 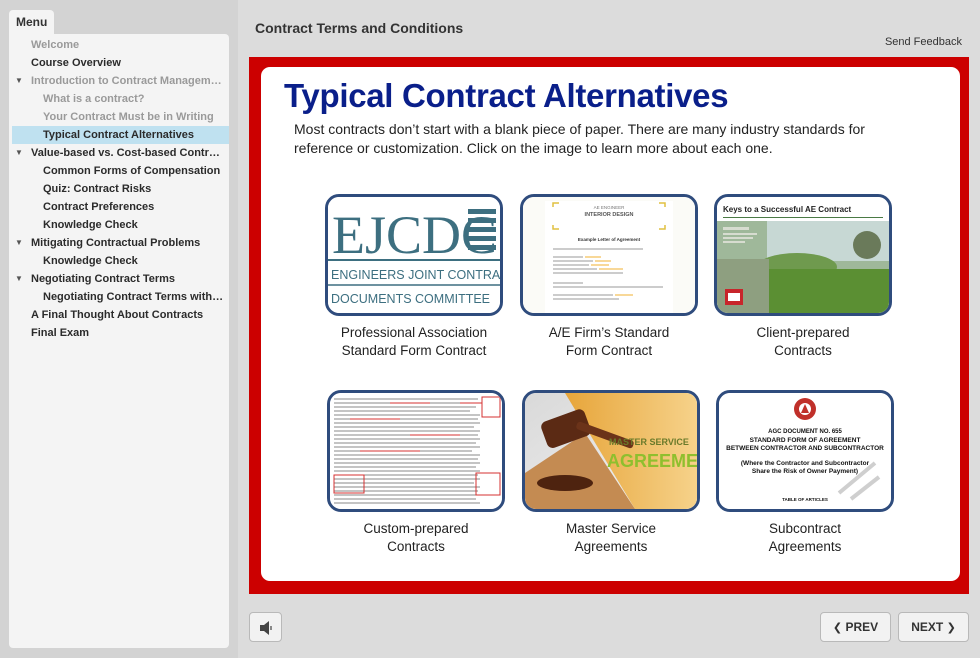 I want to click on svg-text: INTERIOR DESIGN, so click(x=609, y=215).